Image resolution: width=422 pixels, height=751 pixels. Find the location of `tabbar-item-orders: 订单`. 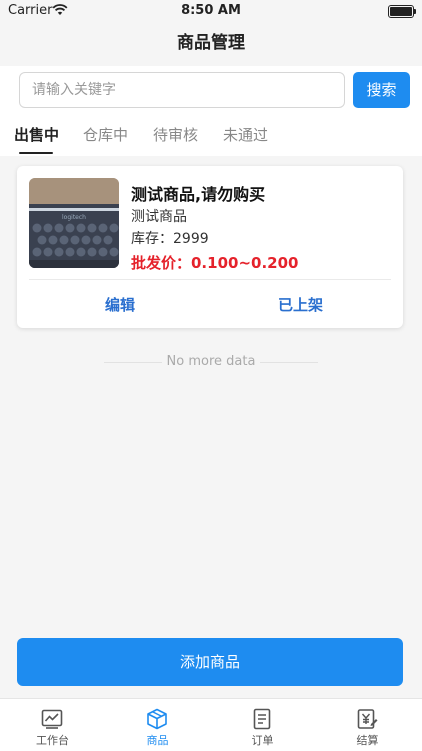

tabbar-item-orders: 订单 is located at coordinates (262, 725).